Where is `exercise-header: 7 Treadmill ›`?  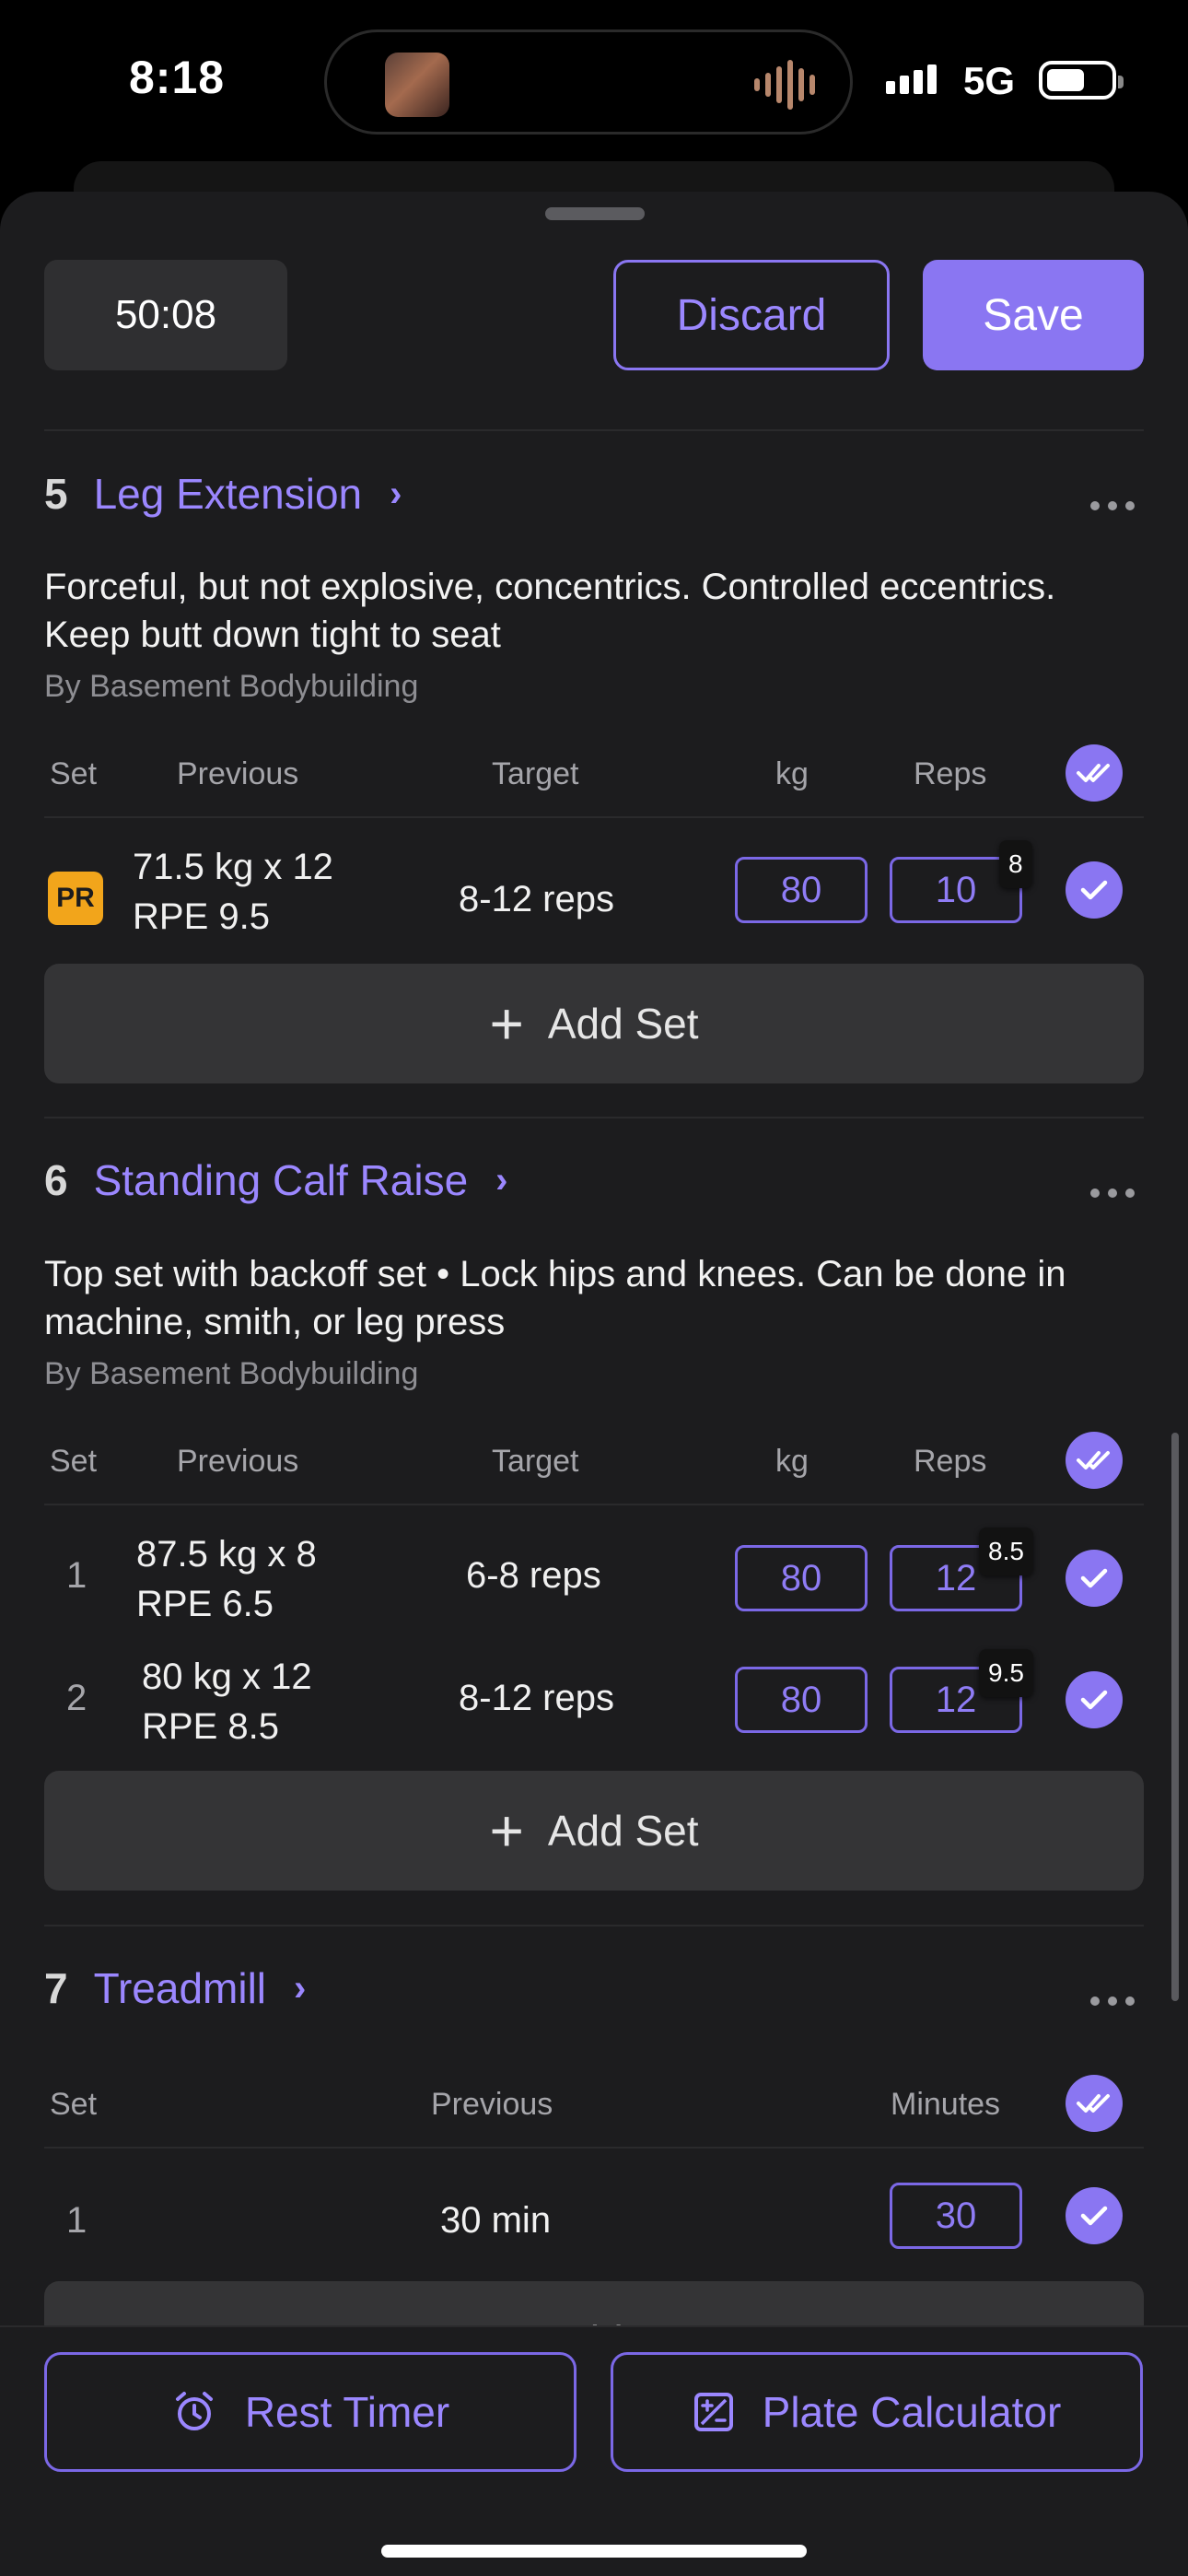 exercise-header: 7 Treadmill › is located at coordinates (175, 1988).